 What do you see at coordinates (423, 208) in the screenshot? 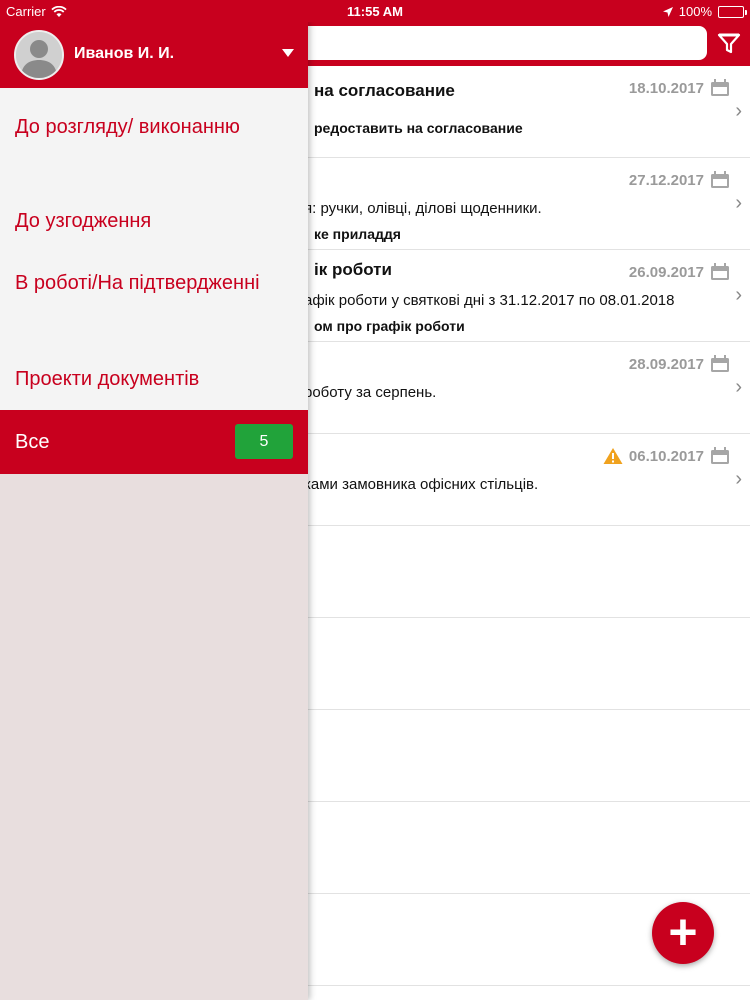
I see `document-description: я: ручки, олівці, ділові щоденники.` at bounding box center [423, 208].